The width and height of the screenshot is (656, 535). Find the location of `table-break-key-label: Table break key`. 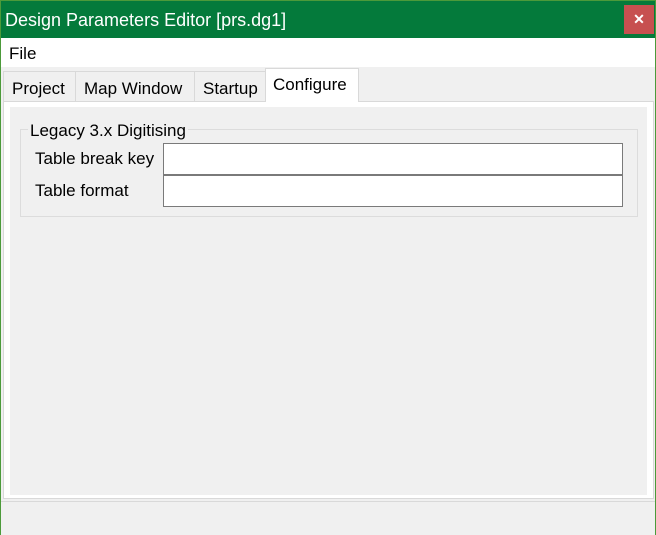

table-break-key-label: Table break key is located at coordinates (95, 158).